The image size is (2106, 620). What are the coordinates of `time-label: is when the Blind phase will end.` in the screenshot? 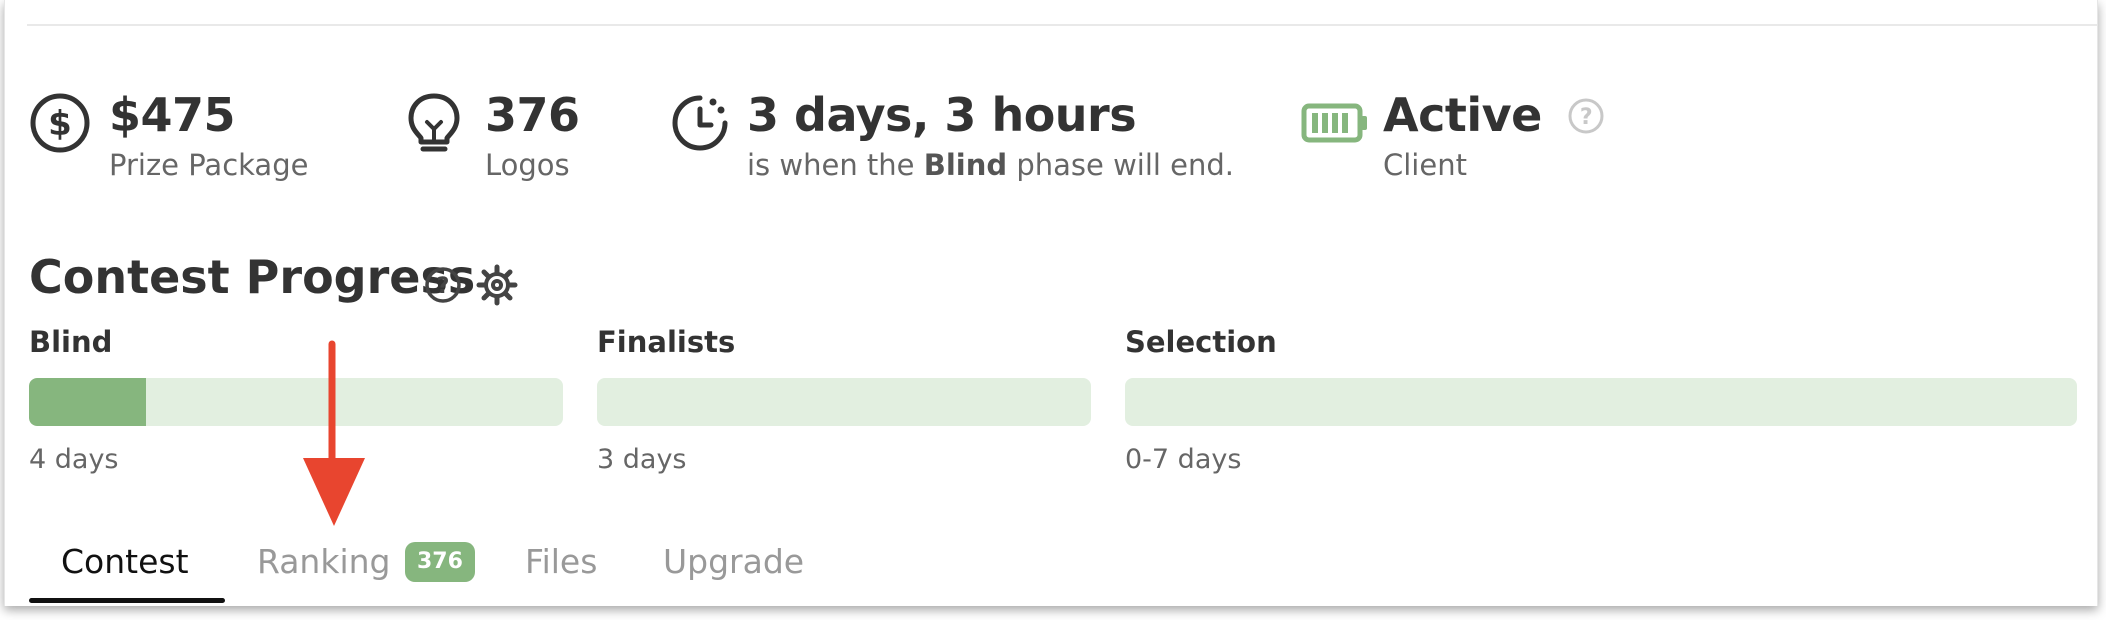 It's located at (990, 165).